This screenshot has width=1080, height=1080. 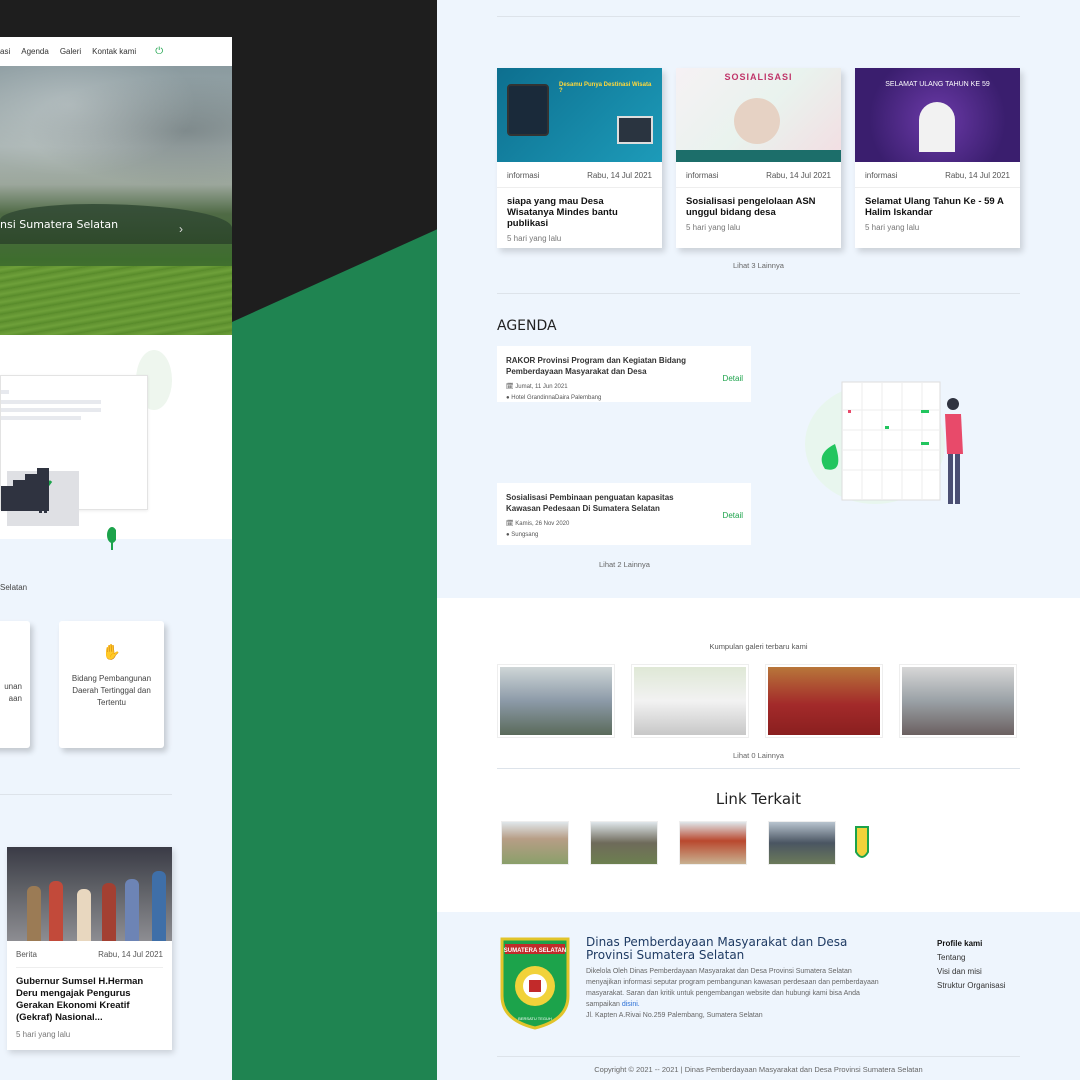 I want to click on news-date: Rabu, 14 Jul 2021, so click(x=130, y=954).